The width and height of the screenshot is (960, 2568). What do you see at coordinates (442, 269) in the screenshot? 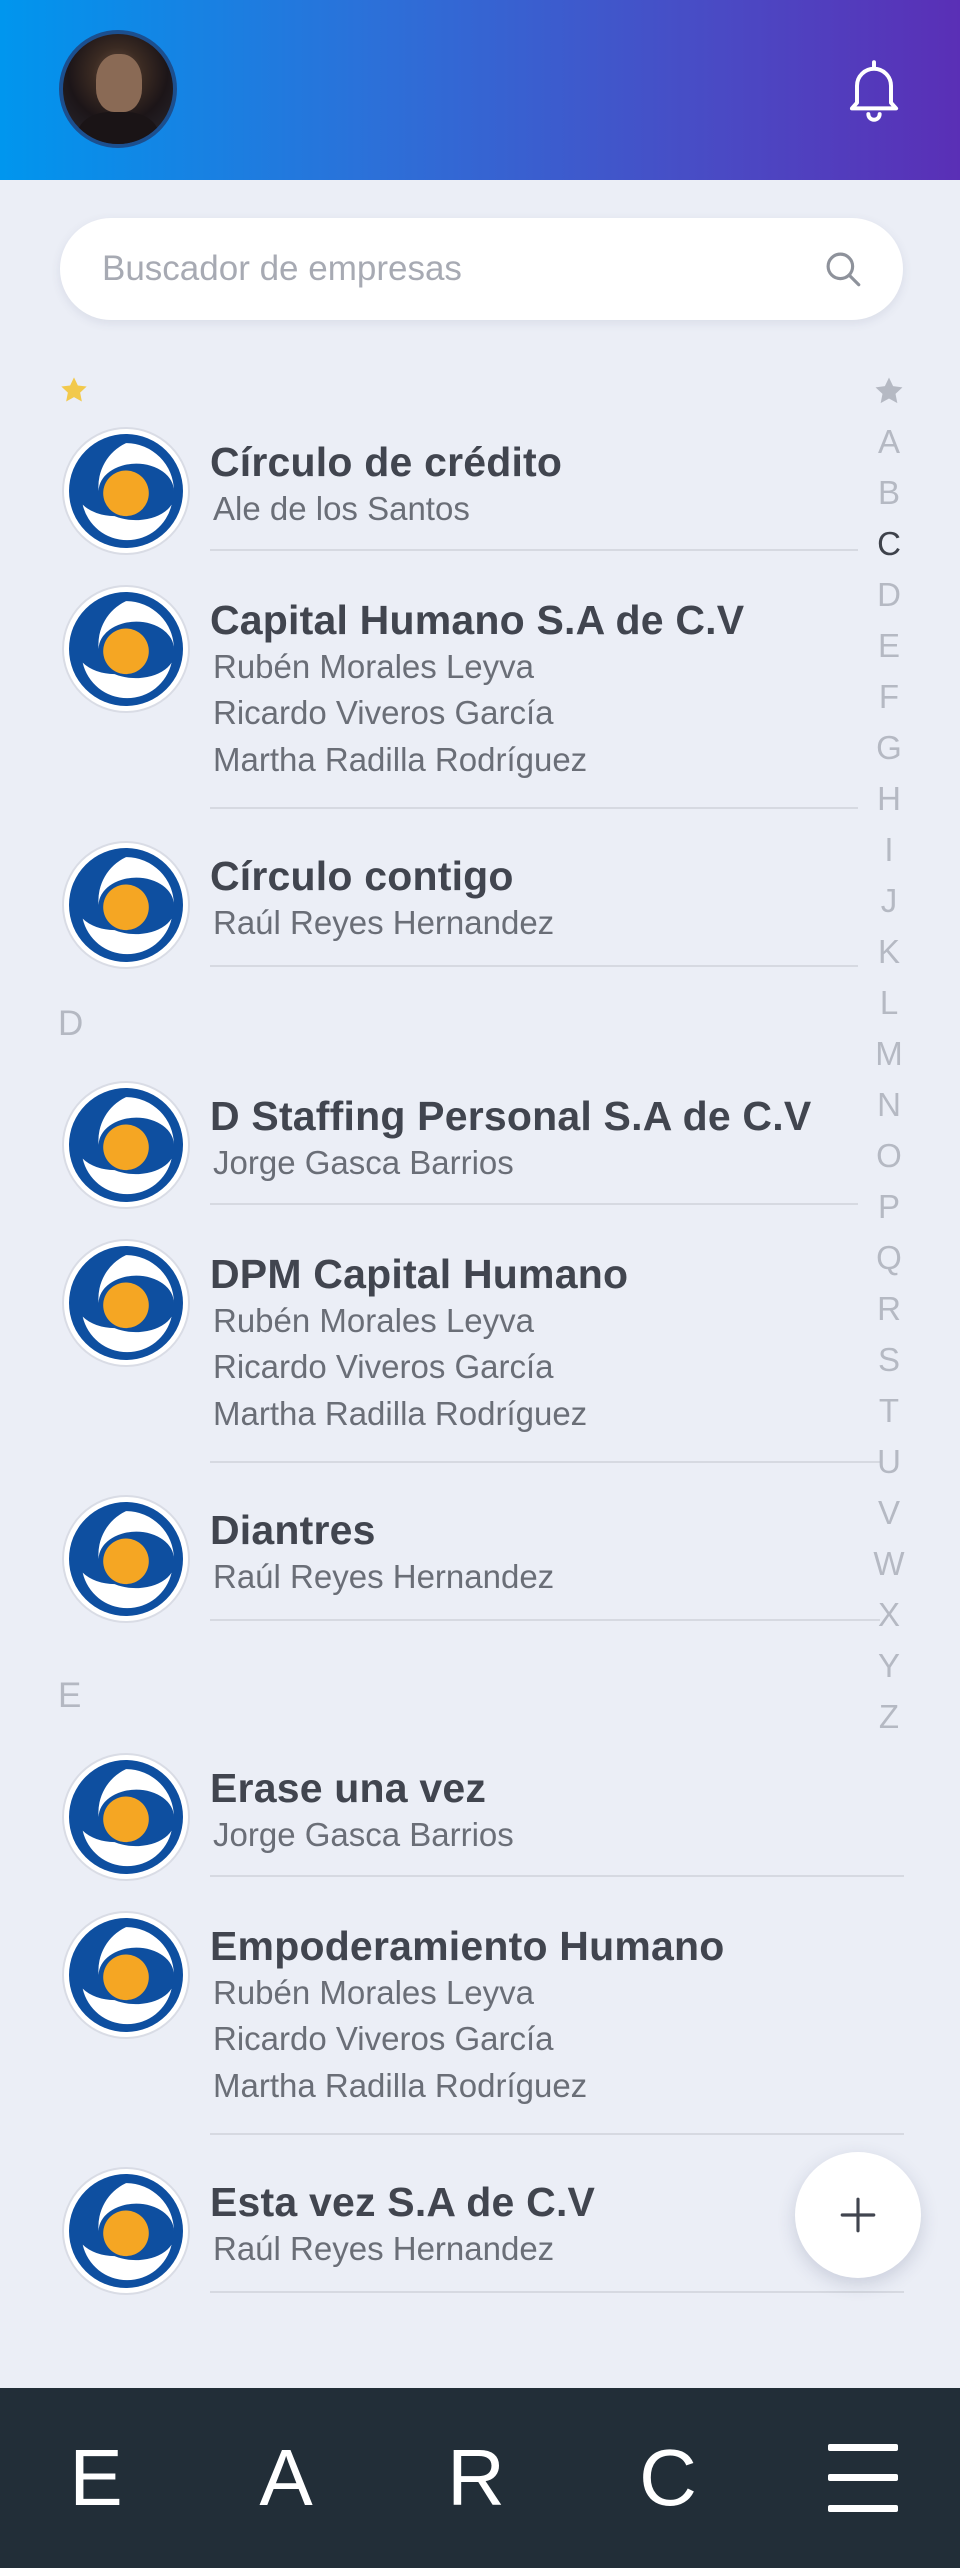
I see `search-input` at bounding box center [442, 269].